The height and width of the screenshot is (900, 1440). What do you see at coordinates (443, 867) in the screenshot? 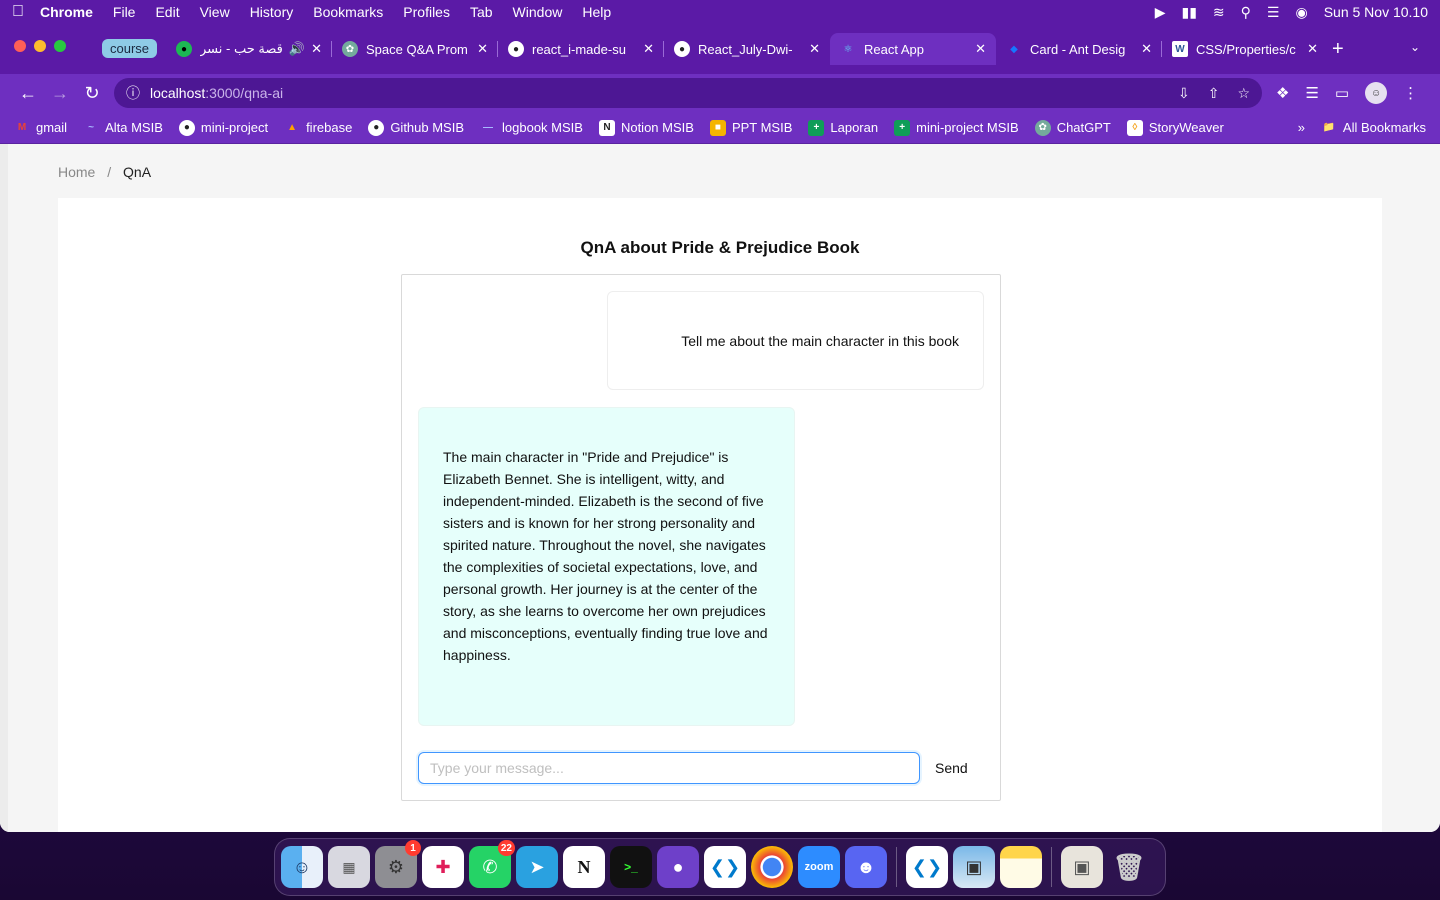
I see `slack-icon: ✚` at bounding box center [443, 867].